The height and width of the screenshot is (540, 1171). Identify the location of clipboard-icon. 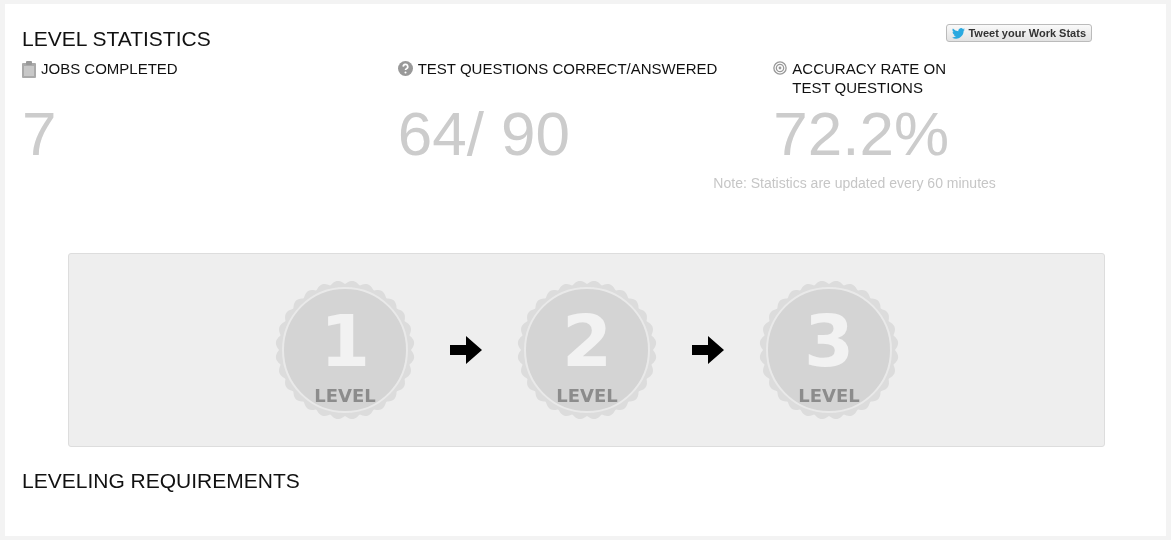
(29, 69).